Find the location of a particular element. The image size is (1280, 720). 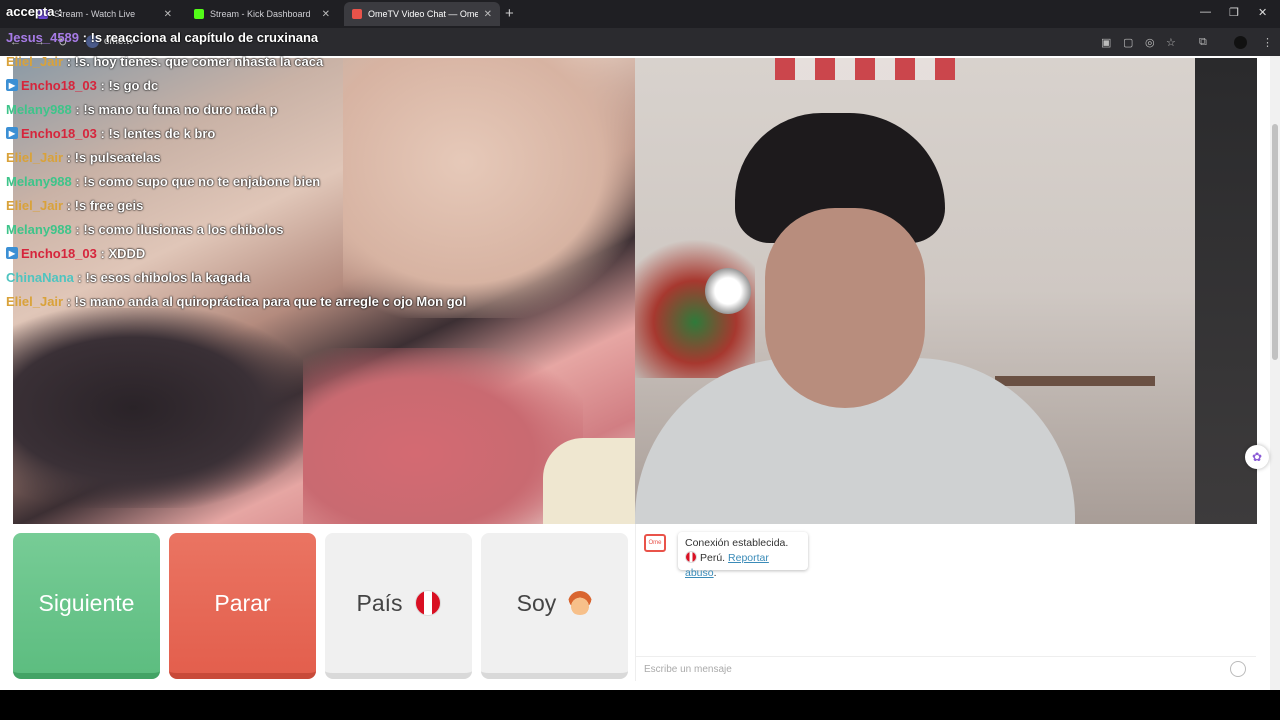

chat-message: Eliel_Jair : !s free geis is located at coordinates (75, 205).